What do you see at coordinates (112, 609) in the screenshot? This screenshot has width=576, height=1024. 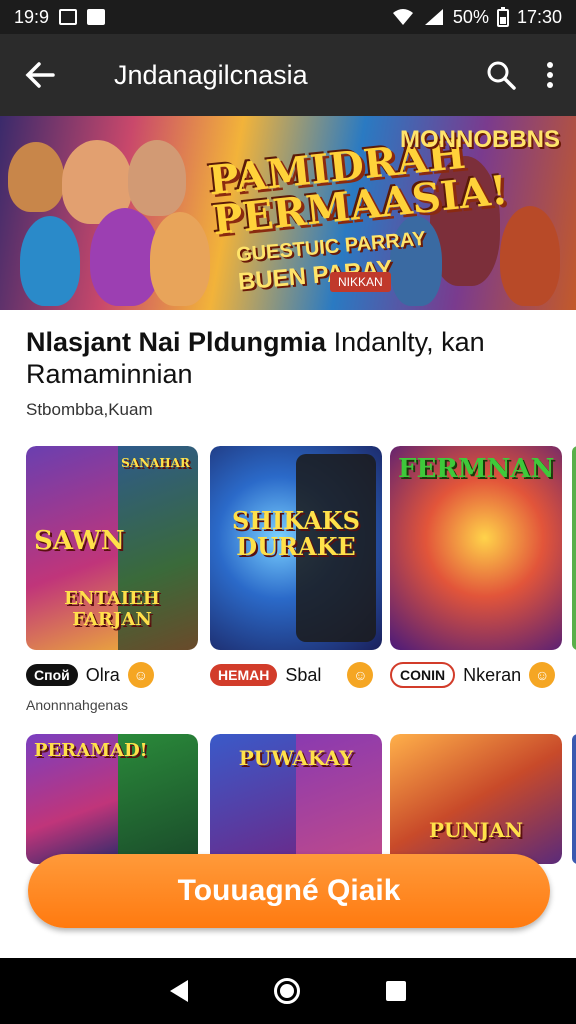 I see `card-title-bottom: ENTAIEH FARJAN` at bounding box center [112, 609].